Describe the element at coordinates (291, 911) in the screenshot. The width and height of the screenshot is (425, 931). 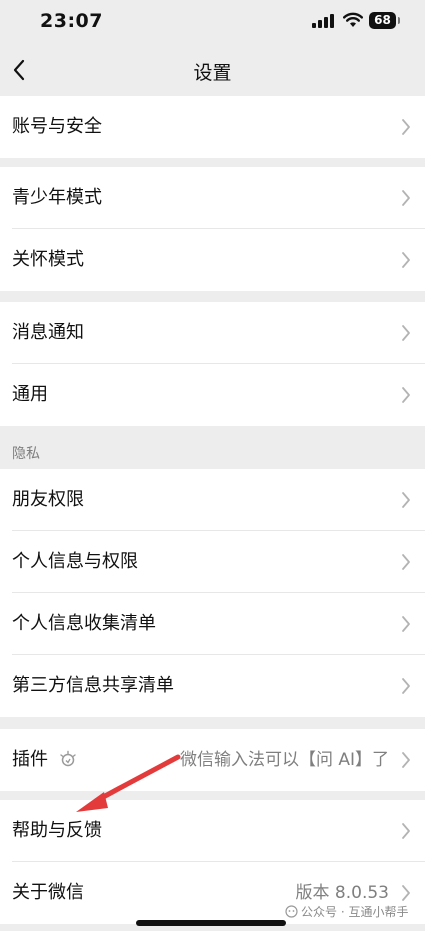
I see `wechat-official-account-icon` at that location.